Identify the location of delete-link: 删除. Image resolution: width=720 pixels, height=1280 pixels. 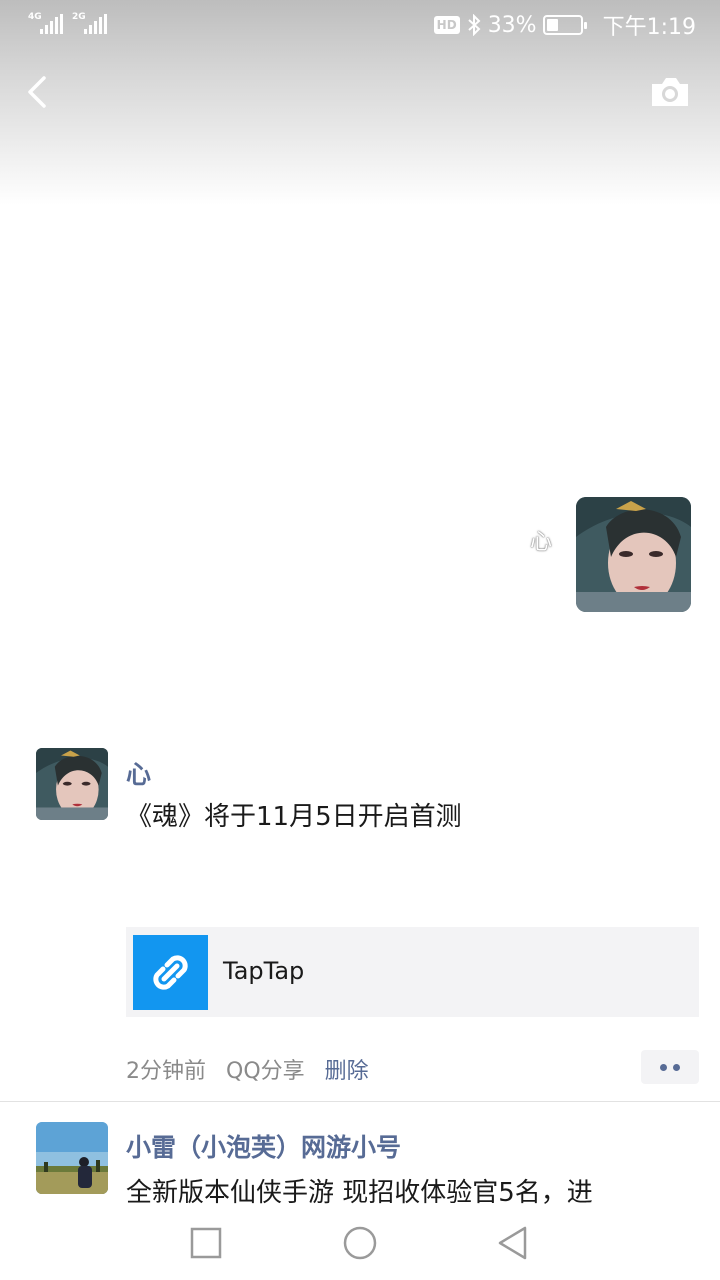
(347, 1069).